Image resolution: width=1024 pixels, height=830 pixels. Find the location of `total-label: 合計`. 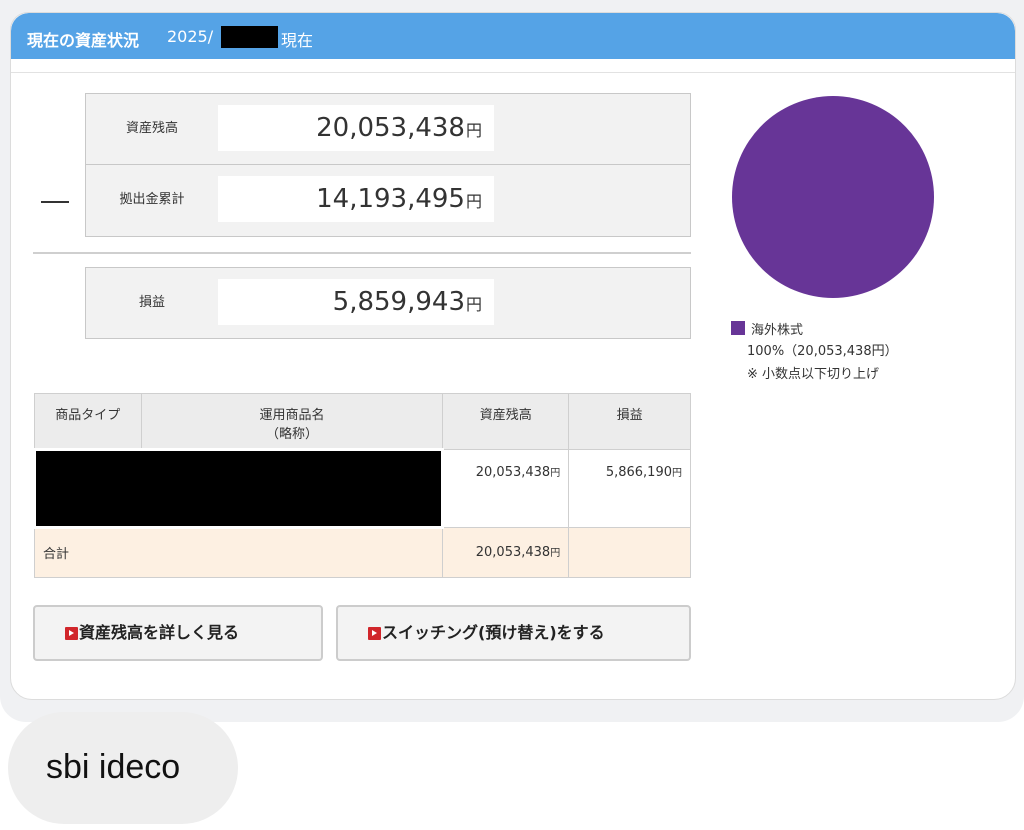

total-label: 合計 is located at coordinates (238, 552).